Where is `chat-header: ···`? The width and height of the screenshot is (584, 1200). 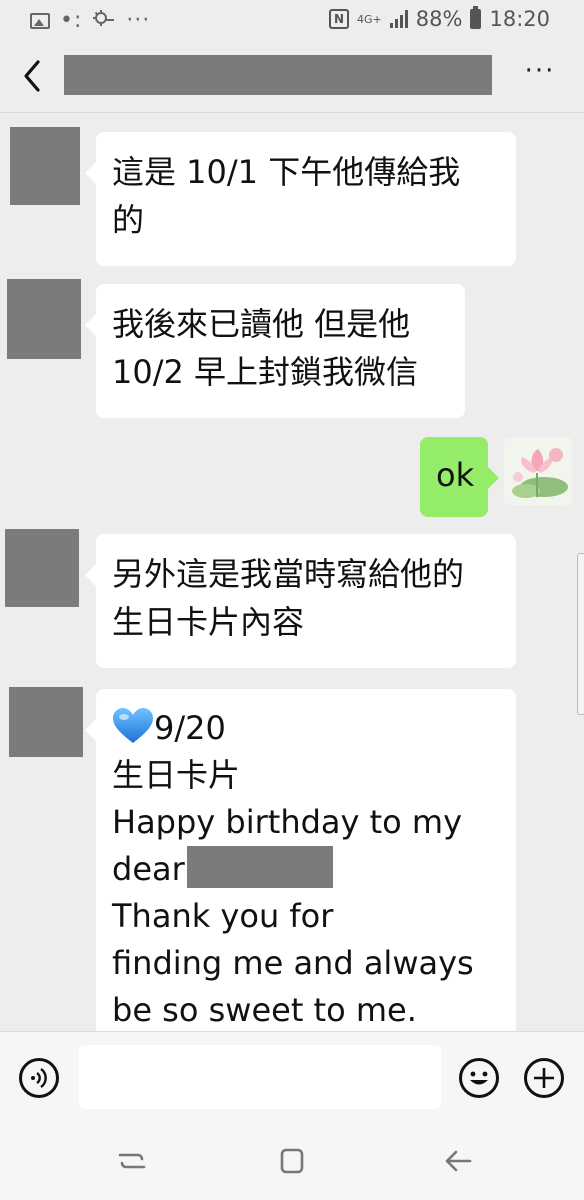
chat-header: ··· is located at coordinates (292, 76).